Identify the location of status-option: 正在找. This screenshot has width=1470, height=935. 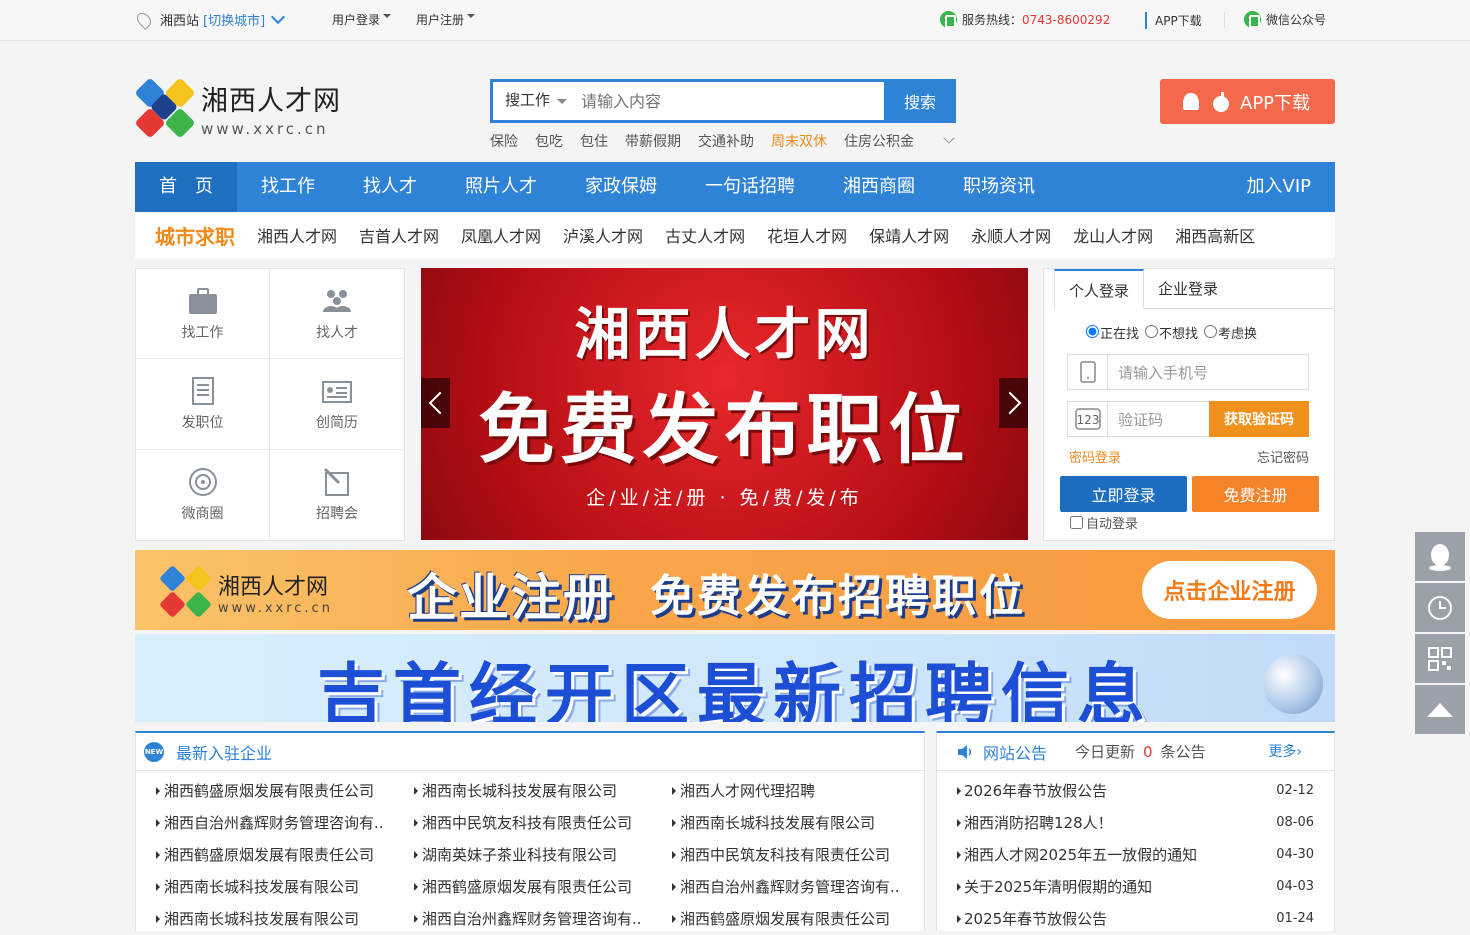
(1112, 332).